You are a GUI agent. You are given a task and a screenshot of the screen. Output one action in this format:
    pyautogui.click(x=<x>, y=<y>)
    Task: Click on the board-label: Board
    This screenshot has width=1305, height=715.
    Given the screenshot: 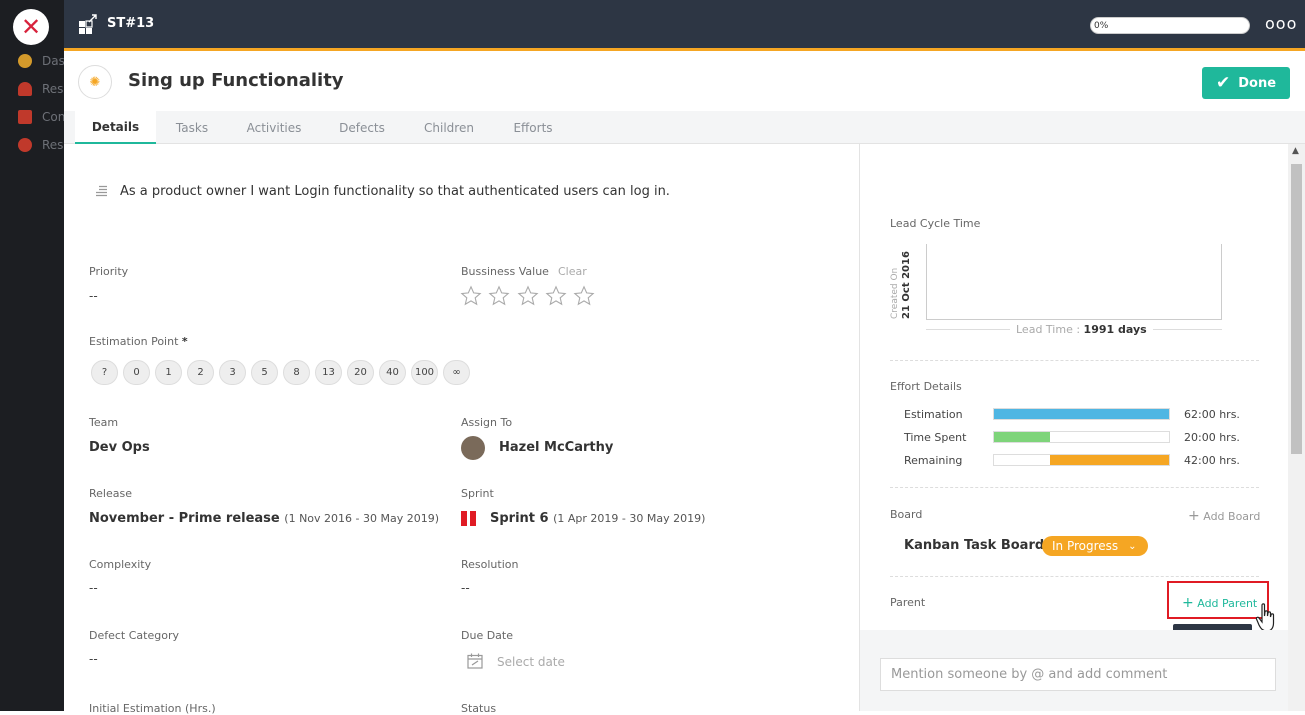 What is the action you would take?
    pyautogui.click(x=906, y=514)
    